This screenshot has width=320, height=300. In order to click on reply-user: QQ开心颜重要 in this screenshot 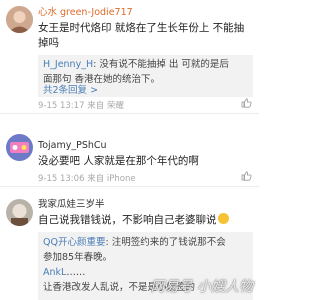, I will do `click(74, 242)`.